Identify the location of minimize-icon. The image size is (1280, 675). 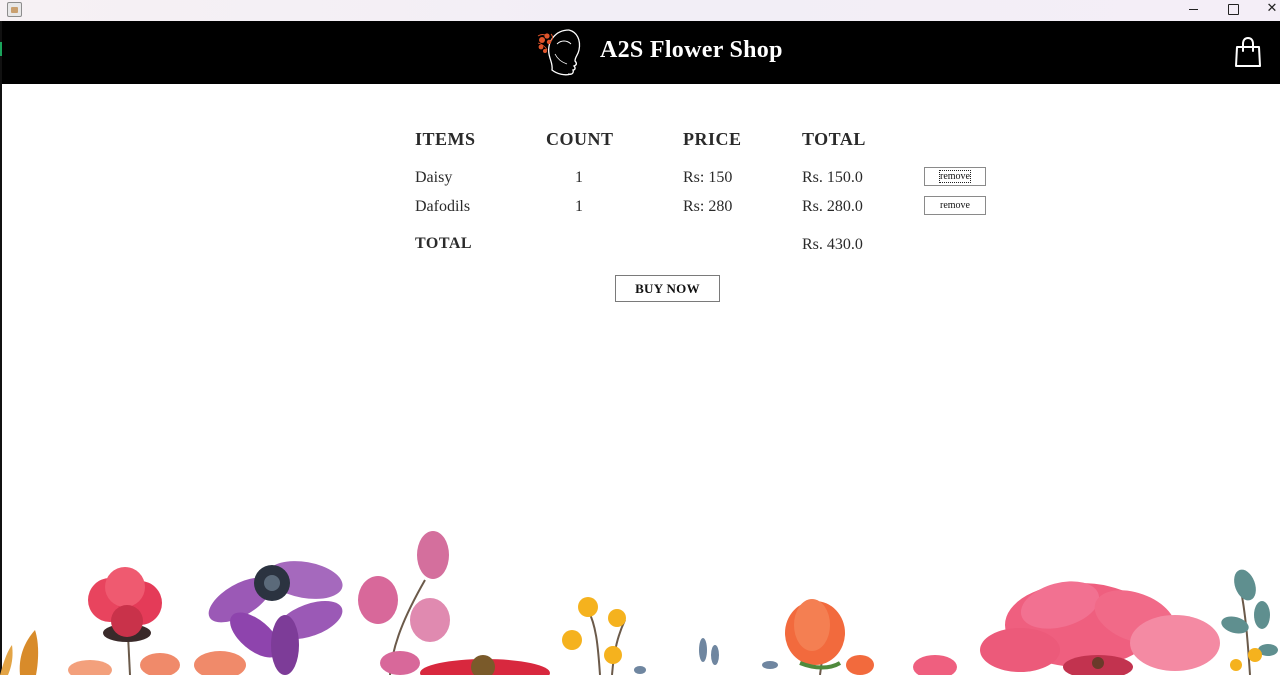
(1194, 10).